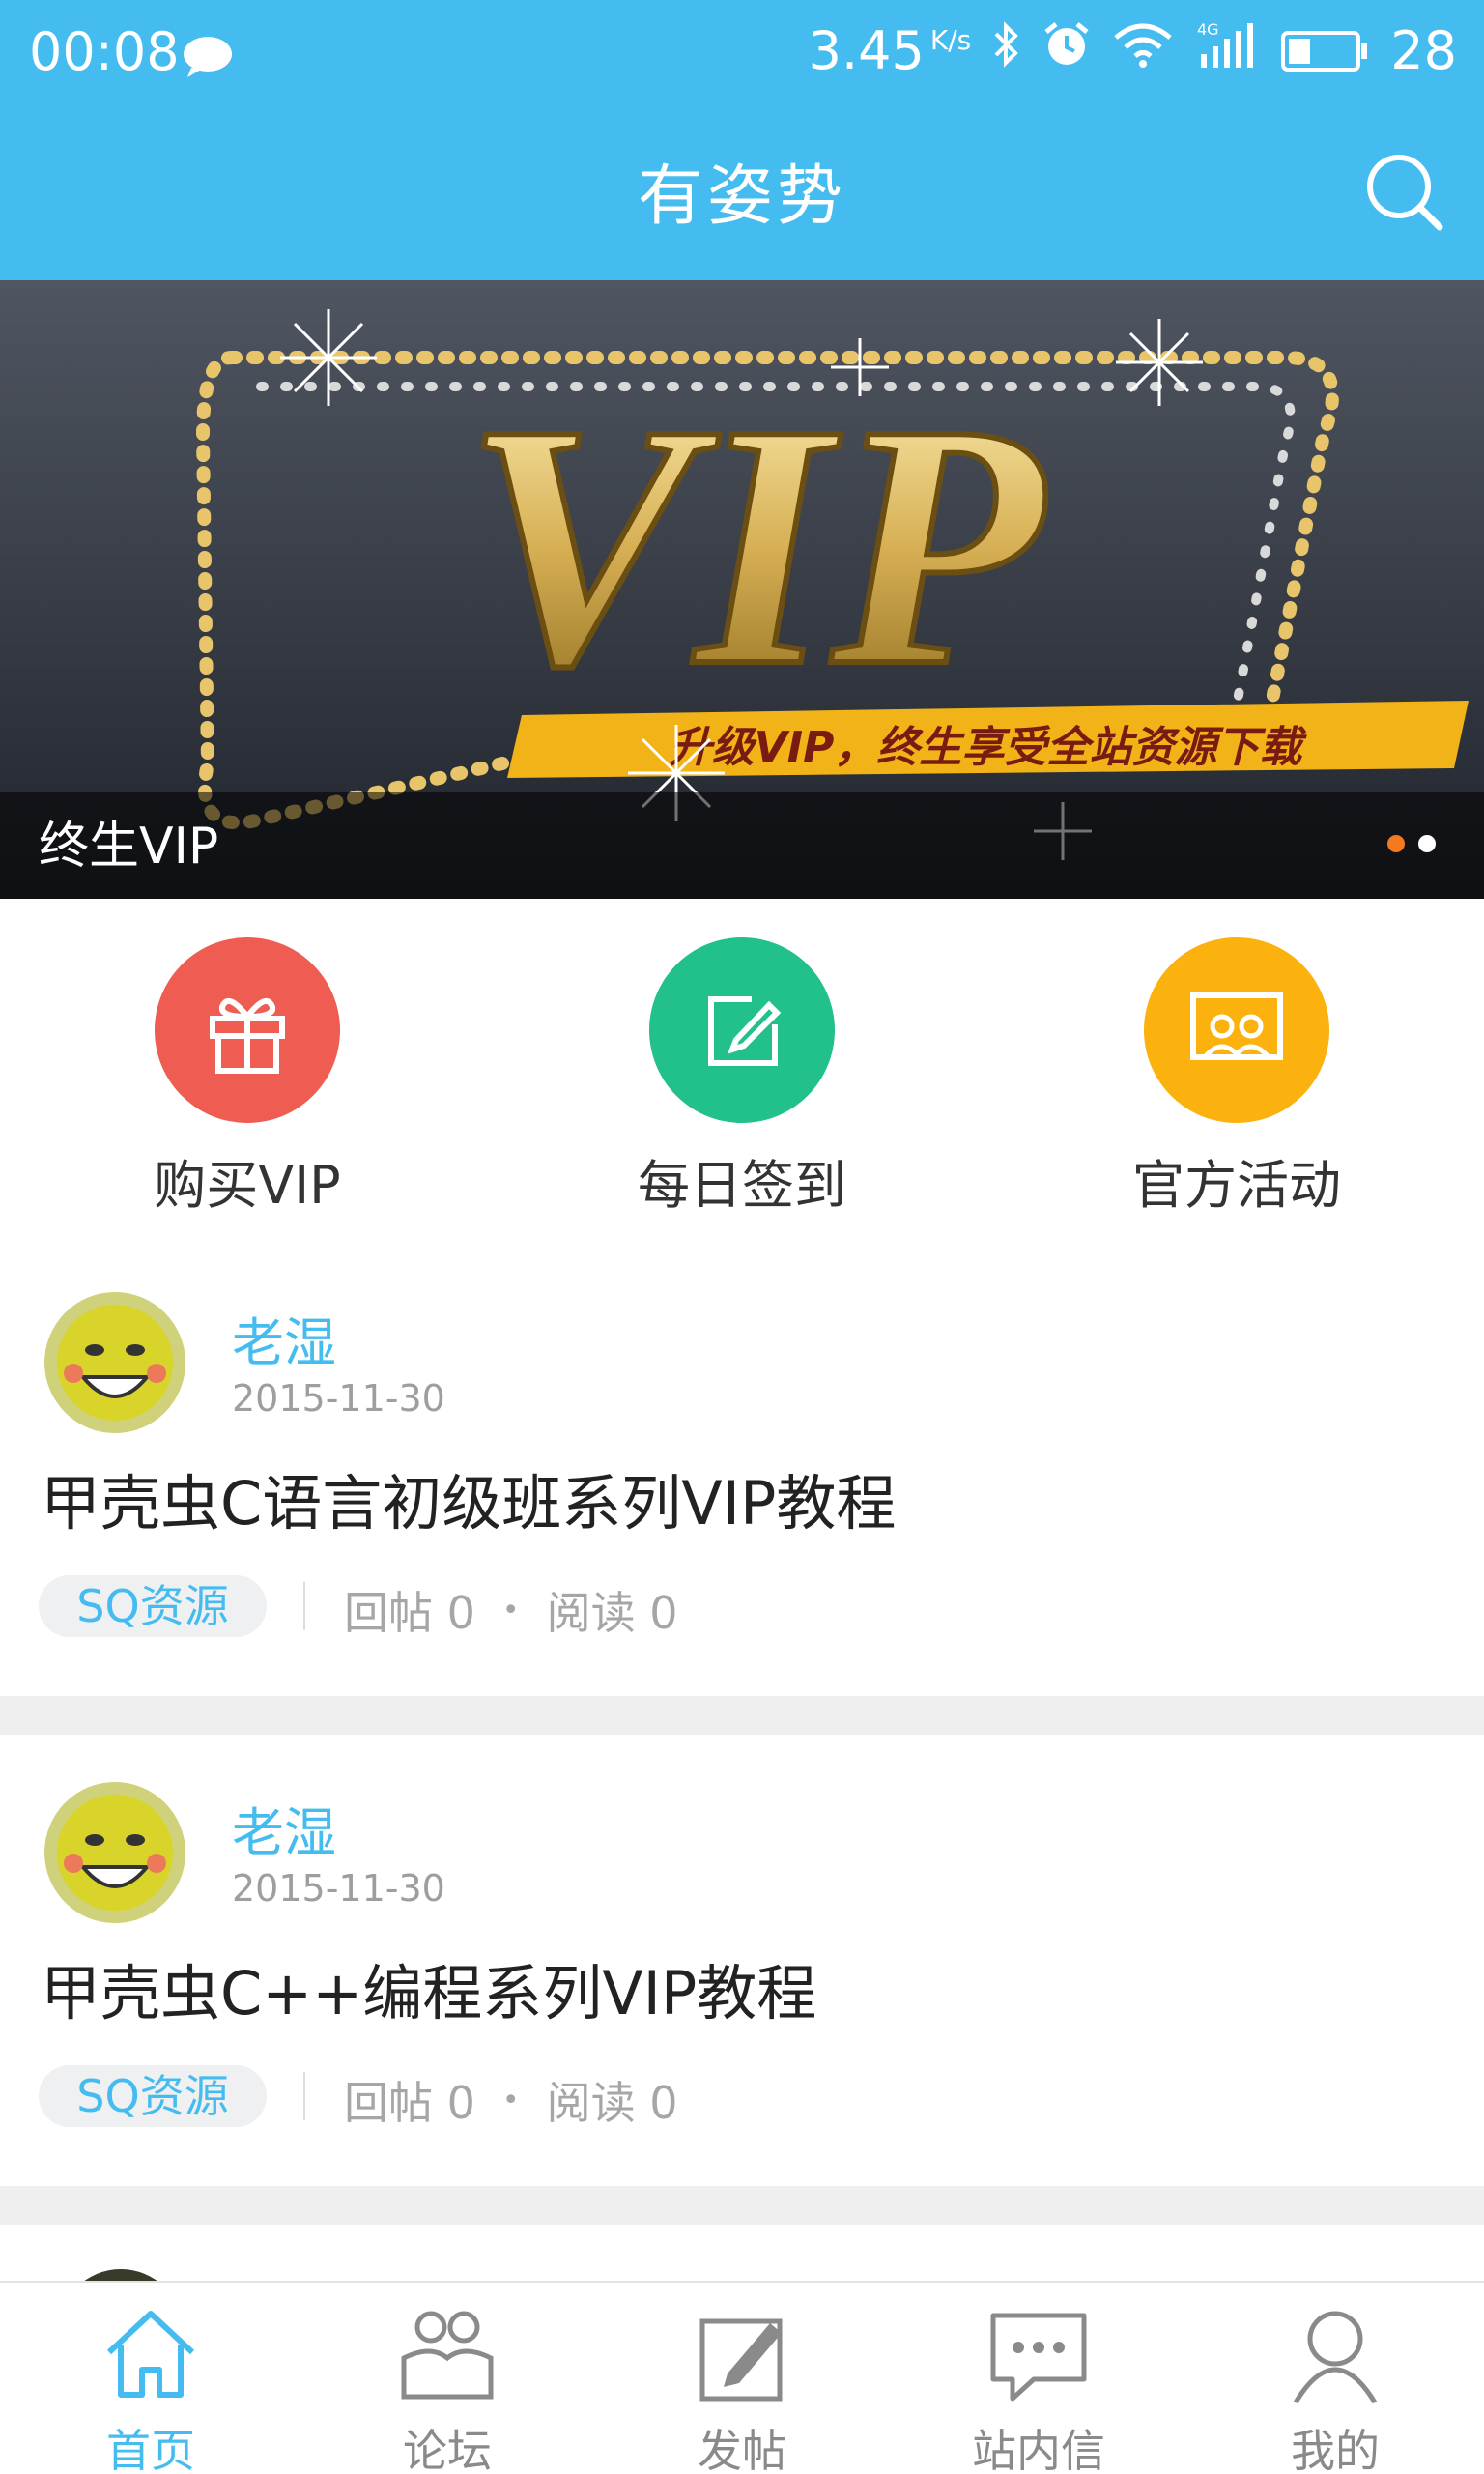 The width and height of the screenshot is (1484, 2474). I want to click on nav-compose: 发帖, so click(742, 2388).